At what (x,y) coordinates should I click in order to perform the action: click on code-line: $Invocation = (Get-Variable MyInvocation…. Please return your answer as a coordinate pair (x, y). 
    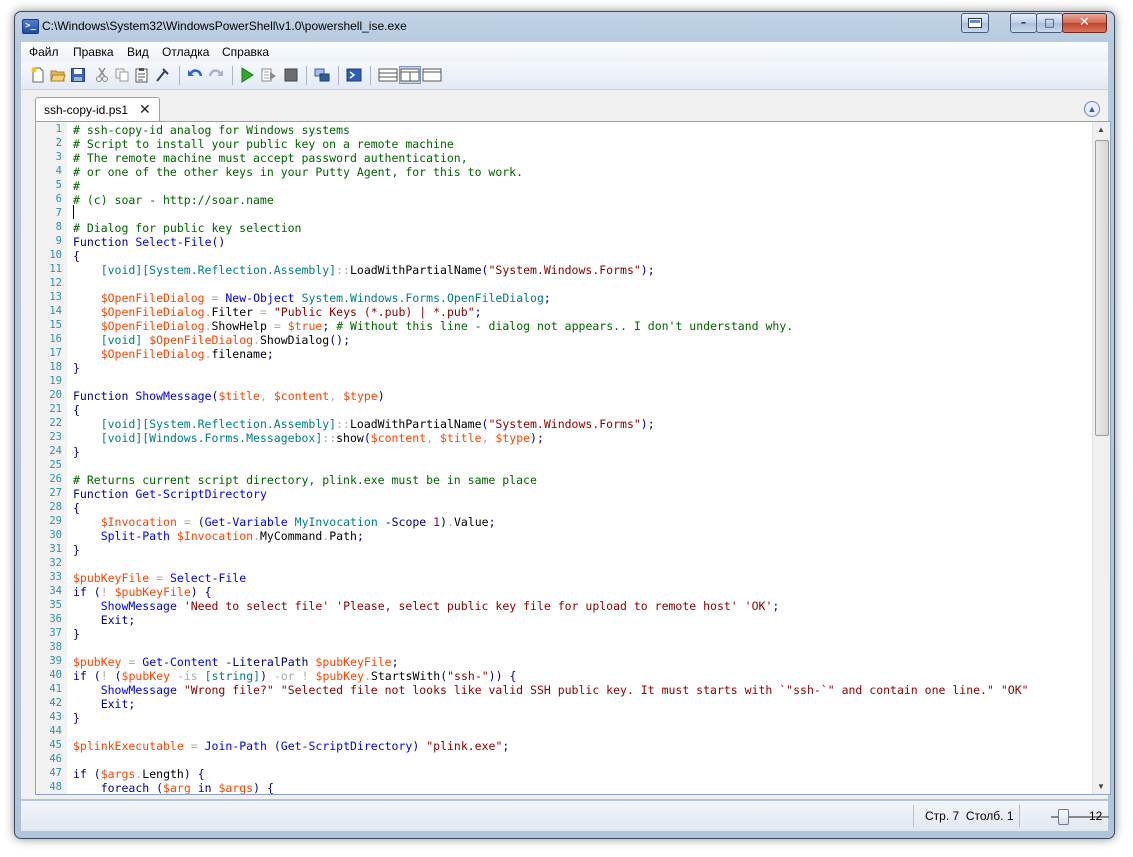
    Looking at the image, I should click on (298, 522).